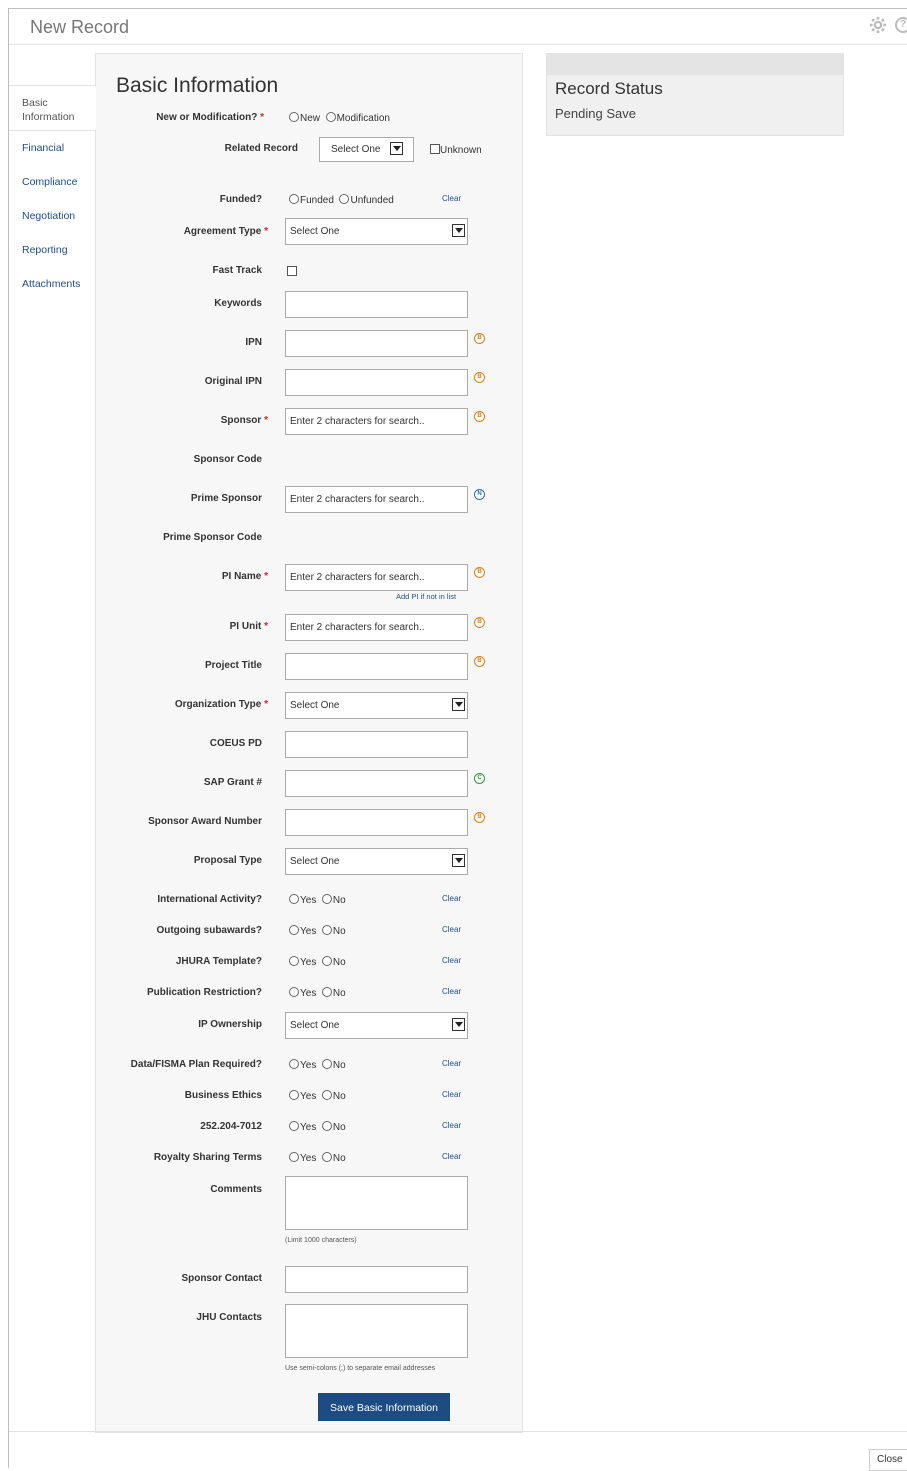 The image size is (907, 1471). Describe the element at coordinates (695, 94) in the screenshot. I see `record-status-panel: Record Status Pending Save` at that location.